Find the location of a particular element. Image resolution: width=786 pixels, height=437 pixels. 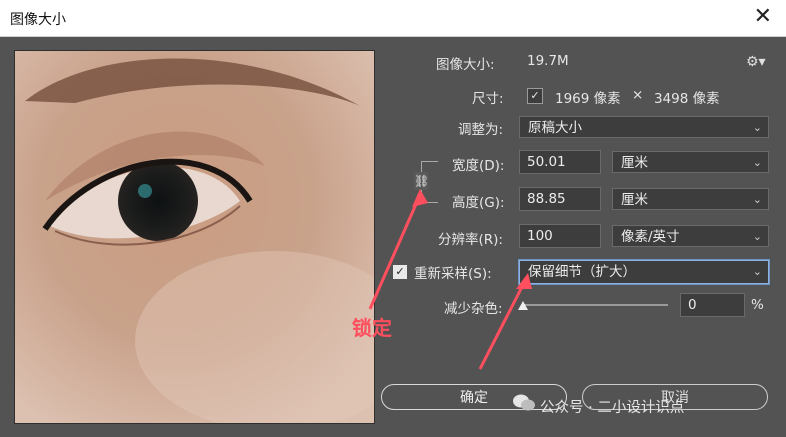

height-unit-value: 厘米 is located at coordinates (634, 200).